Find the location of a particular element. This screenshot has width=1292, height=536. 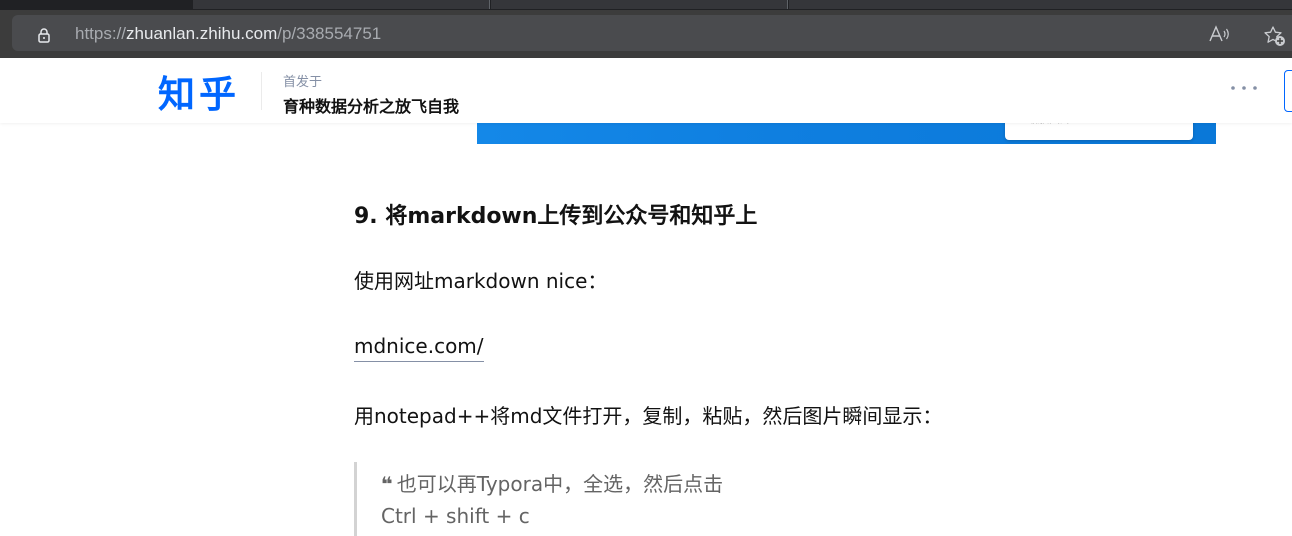

url-path: /p/338554751 is located at coordinates (329, 33).